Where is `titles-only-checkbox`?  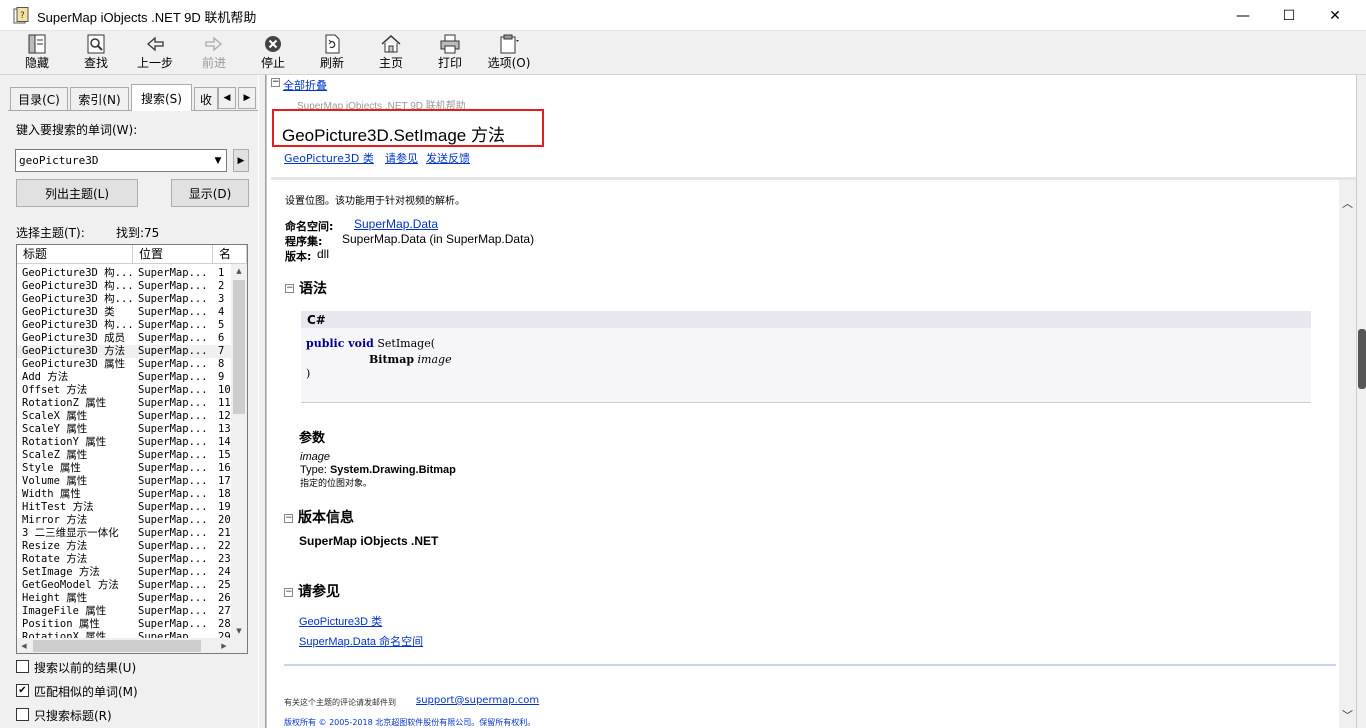
titles-only-checkbox is located at coordinates (22, 714).